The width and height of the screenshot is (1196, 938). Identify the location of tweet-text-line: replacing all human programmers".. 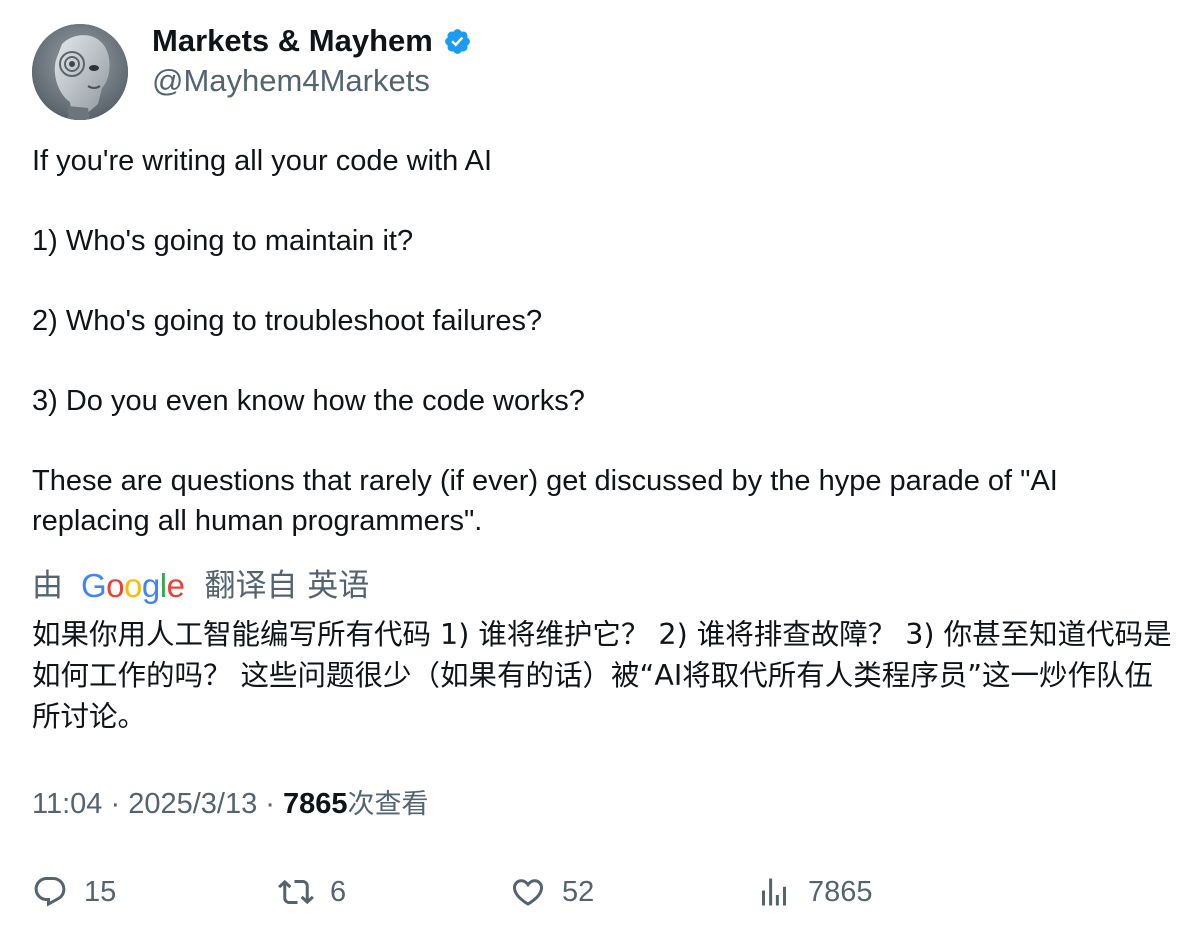
(257, 521).